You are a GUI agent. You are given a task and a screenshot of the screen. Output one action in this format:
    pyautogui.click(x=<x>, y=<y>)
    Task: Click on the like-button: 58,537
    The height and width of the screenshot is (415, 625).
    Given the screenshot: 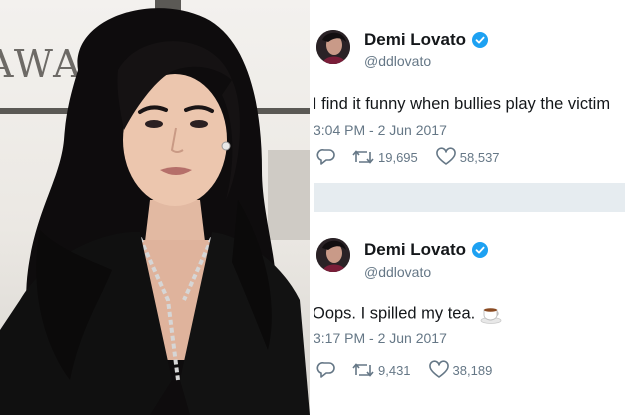 What is the action you would take?
    pyautogui.click(x=467, y=157)
    